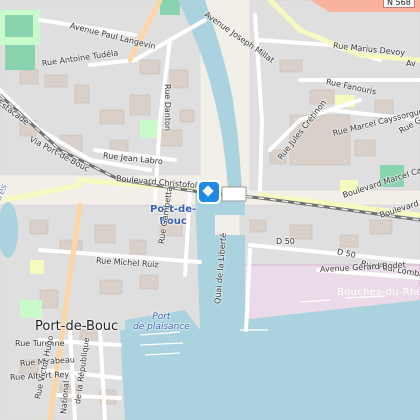 This screenshot has height=420, width=420. What do you see at coordinates (167, 107) in the screenshot?
I see `street-rue-danton: Rue Danton` at bounding box center [167, 107].